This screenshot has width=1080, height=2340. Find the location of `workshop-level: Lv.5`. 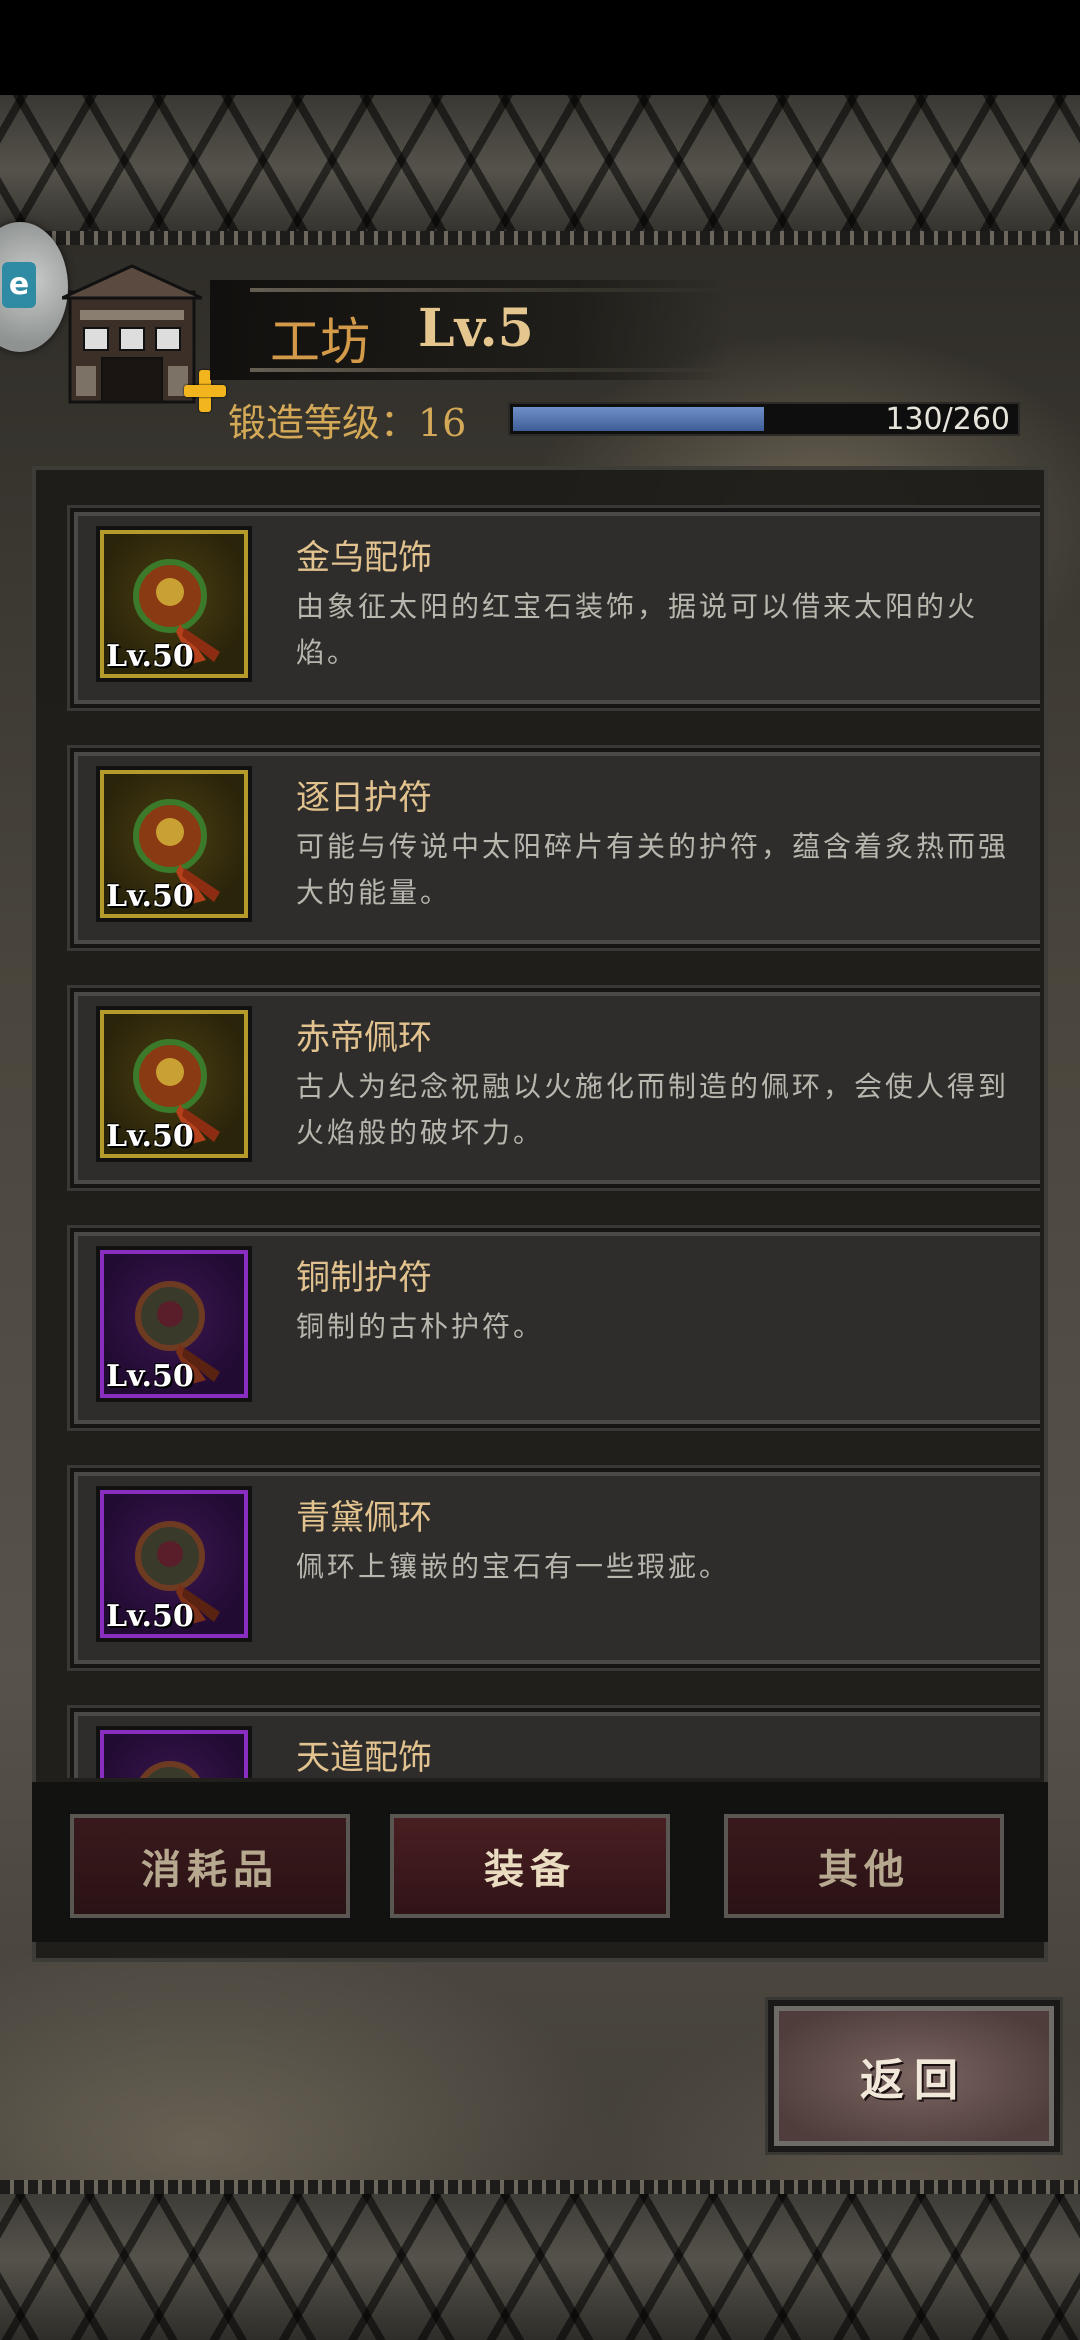

workshop-level: Lv.5 is located at coordinates (476, 328).